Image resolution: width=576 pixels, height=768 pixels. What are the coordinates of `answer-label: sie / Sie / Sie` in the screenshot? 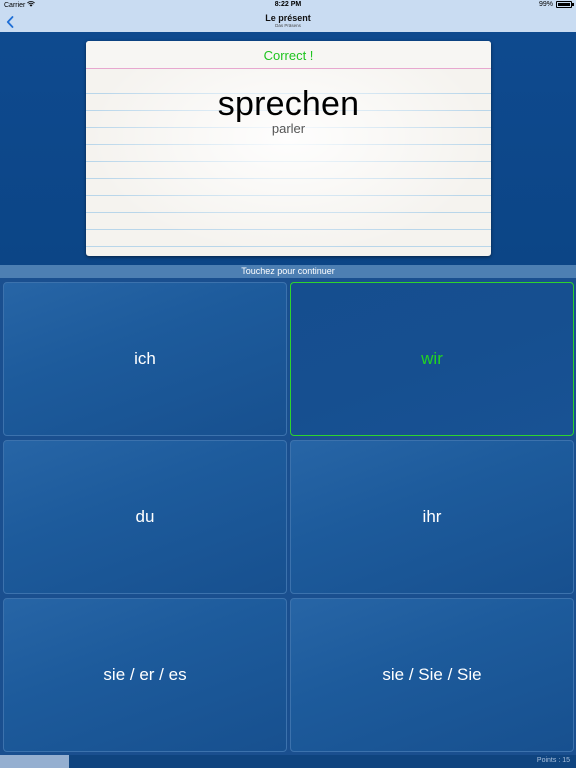 It's located at (432, 674).